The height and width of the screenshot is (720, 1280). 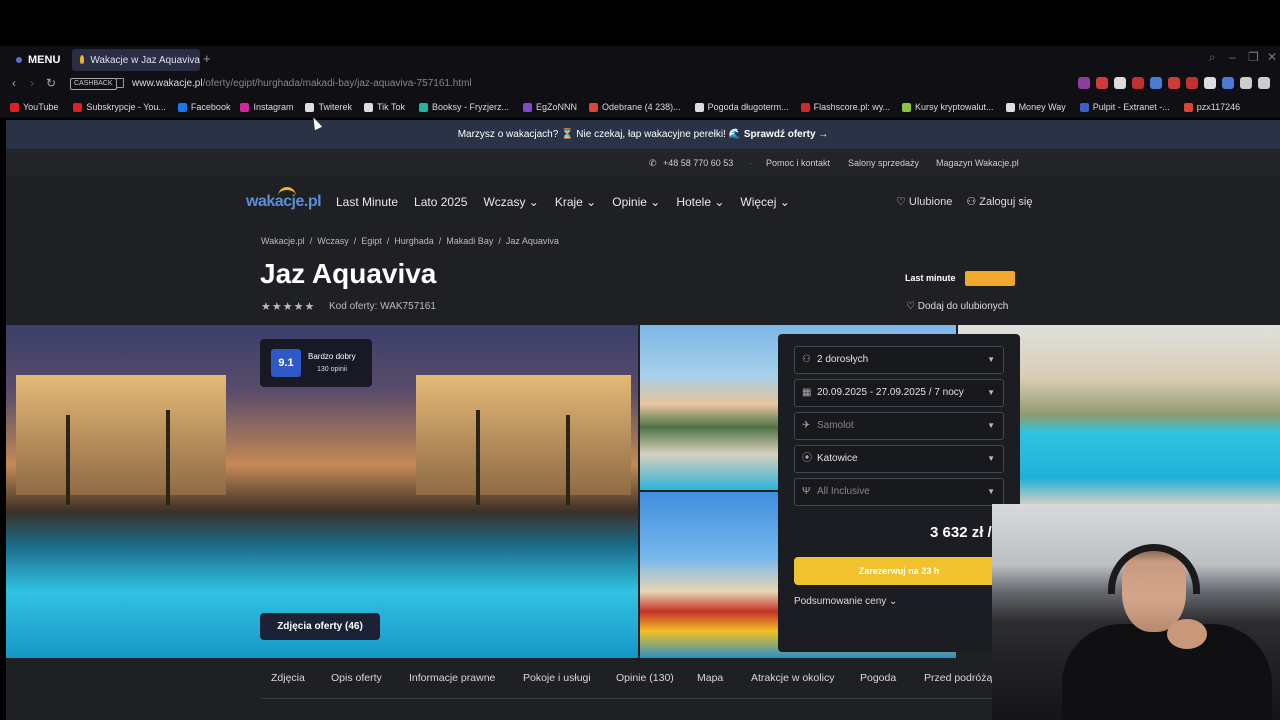 What do you see at coordinates (333, 241) in the screenshot?
I see `breadcrumb-item: Wczasy` at bounding box center [333, 241].